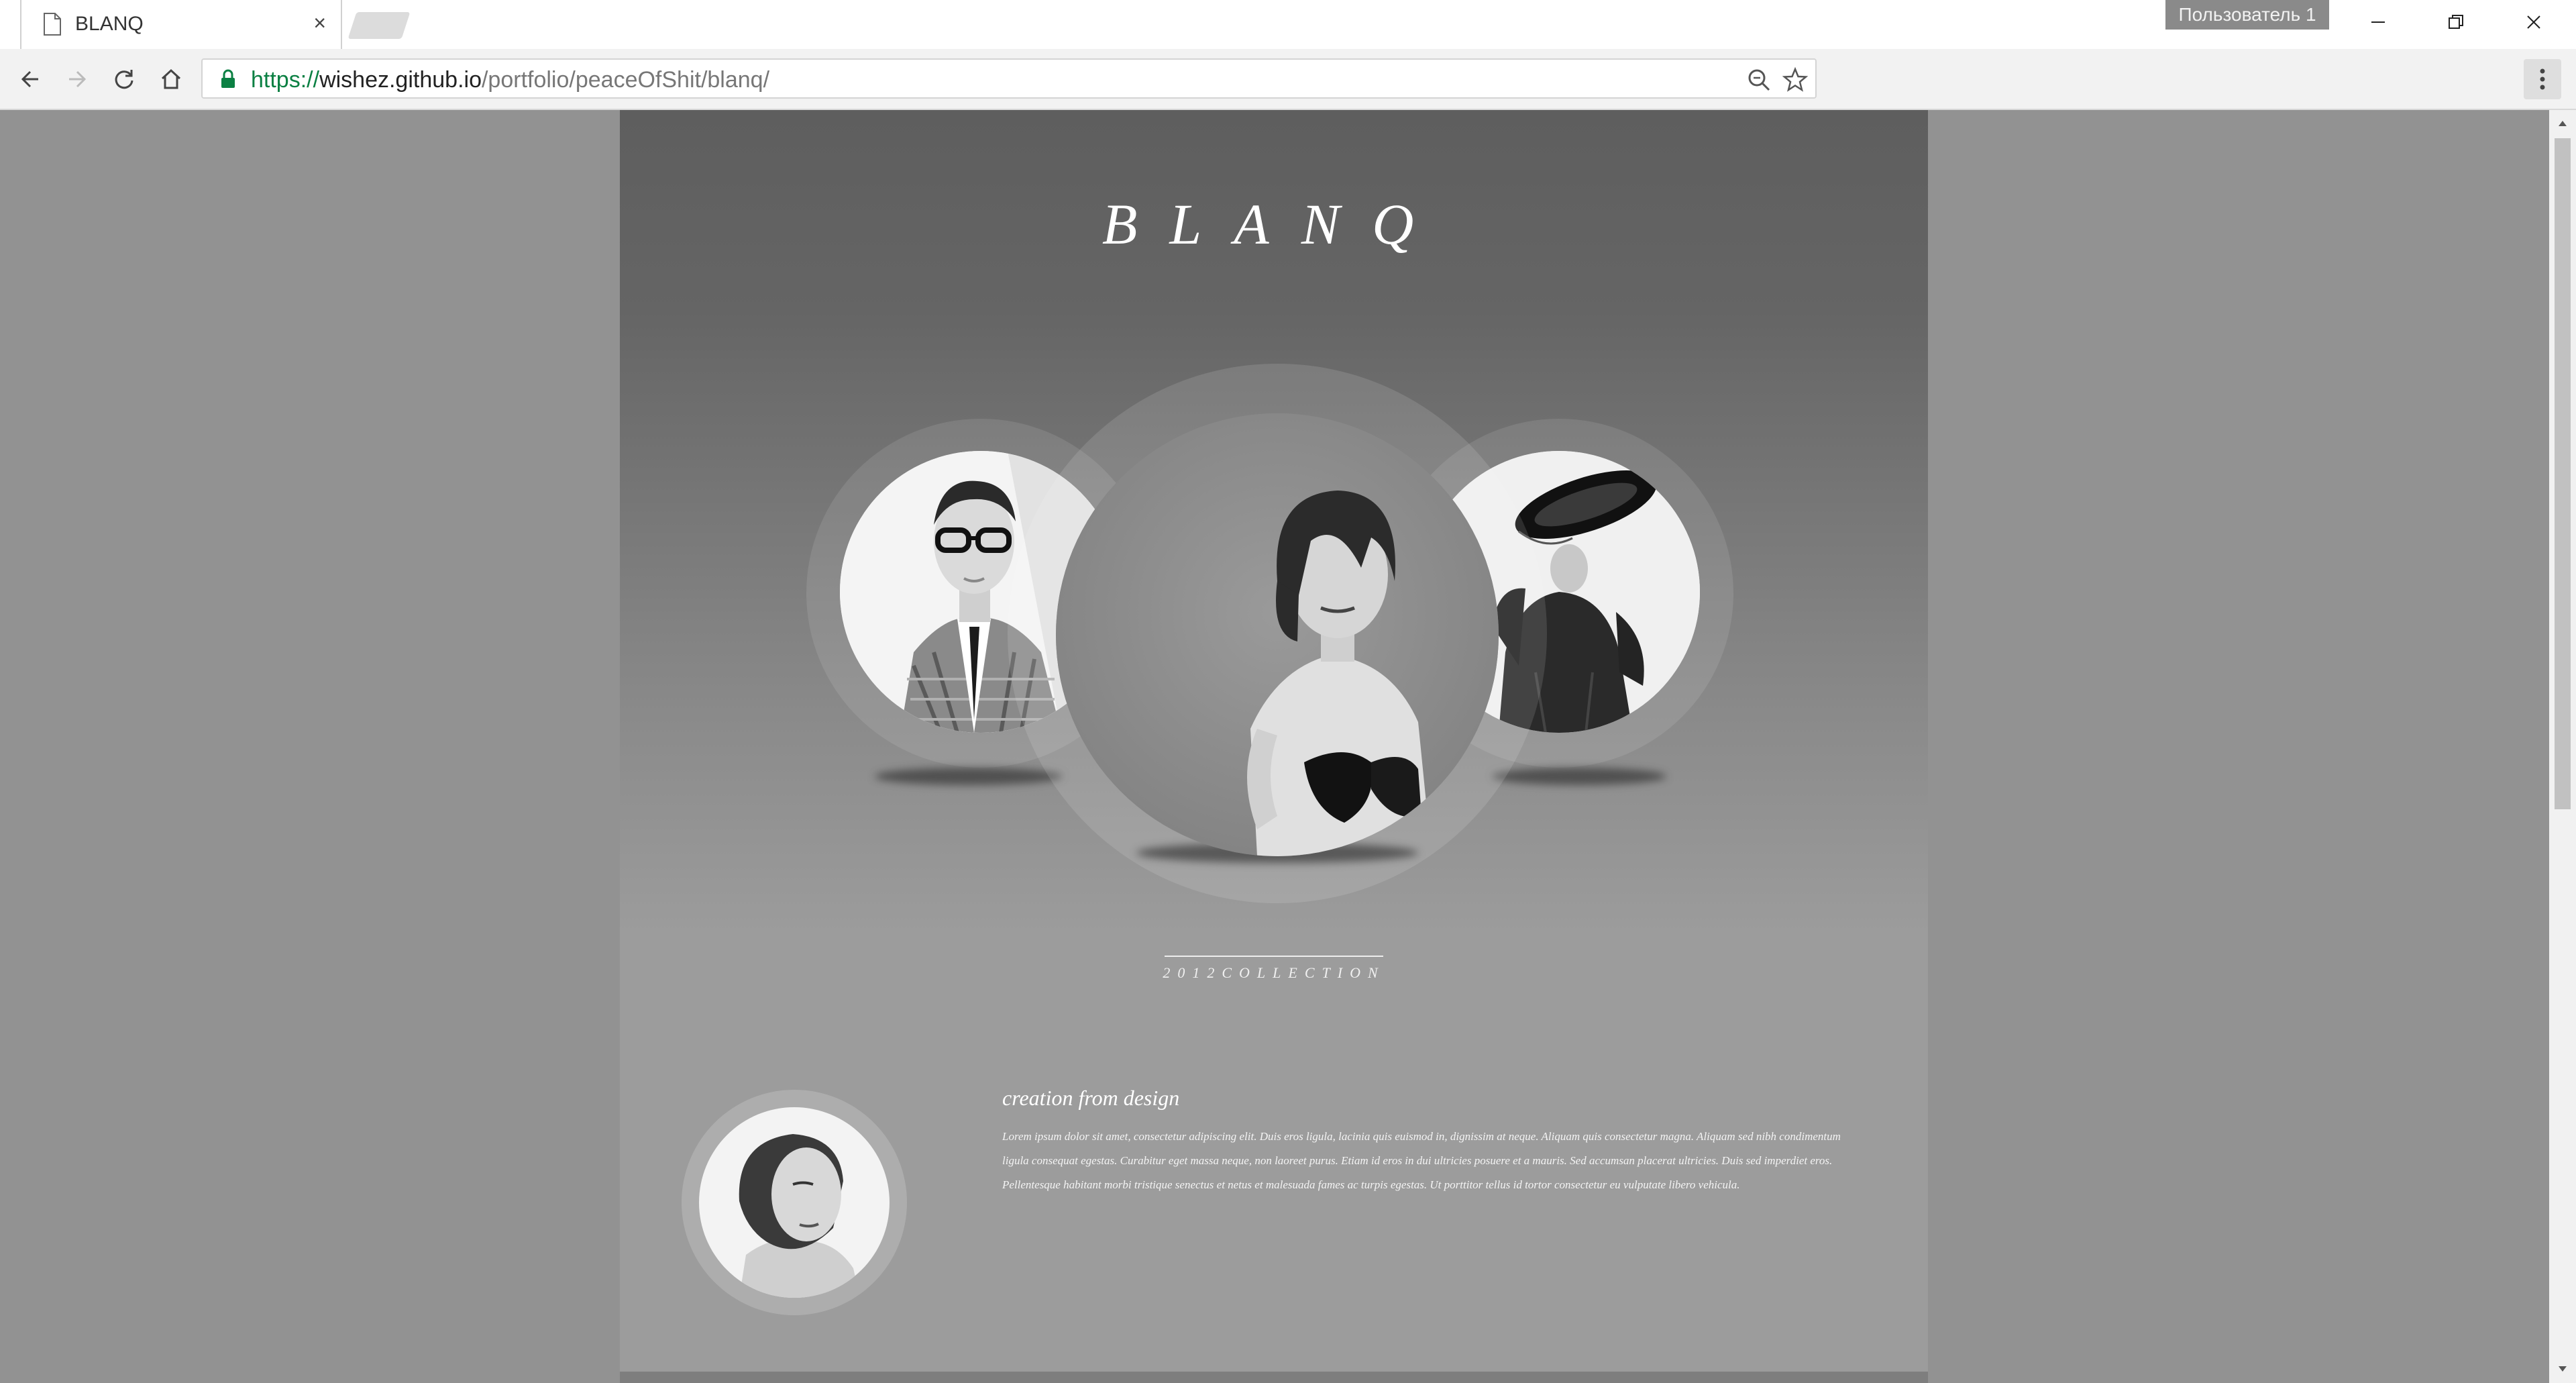 The image size is (2576, 1383). I want to click on restore-button, so click(2456, 22).